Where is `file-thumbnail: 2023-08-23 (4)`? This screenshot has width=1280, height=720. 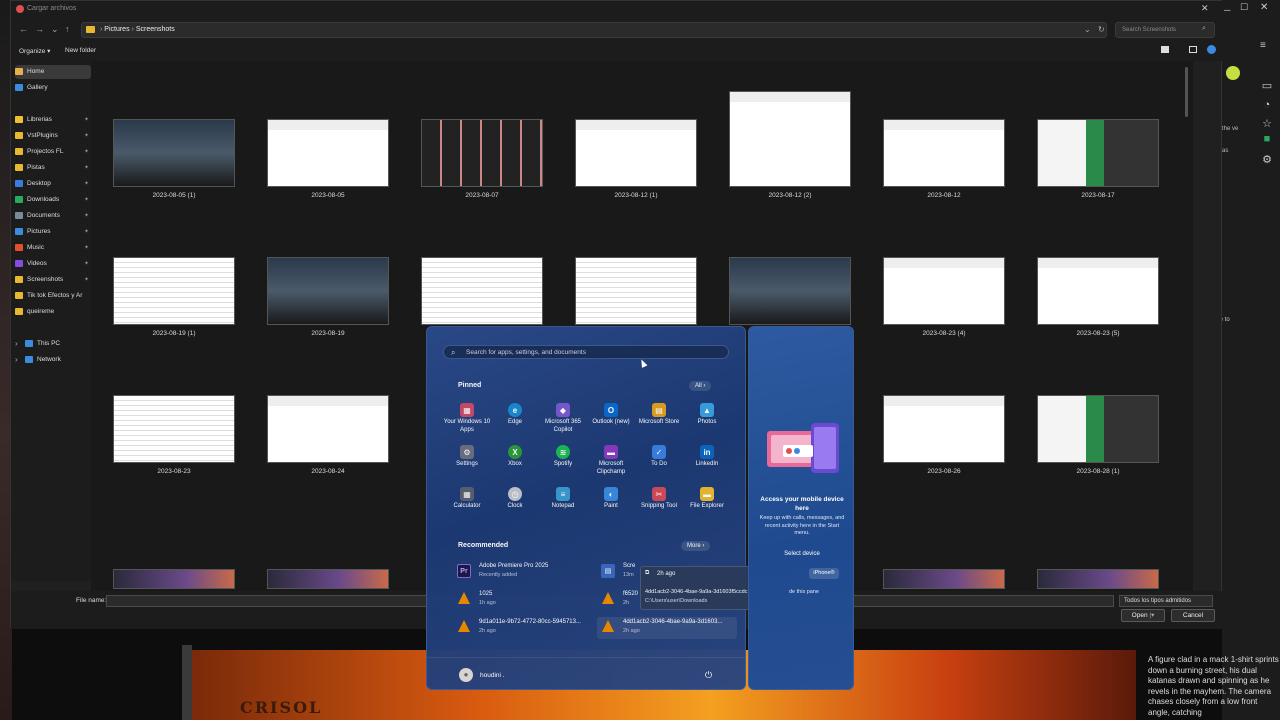 file-thumbnail: 2023-08-23 (4) is located at coordinates (944, 297).